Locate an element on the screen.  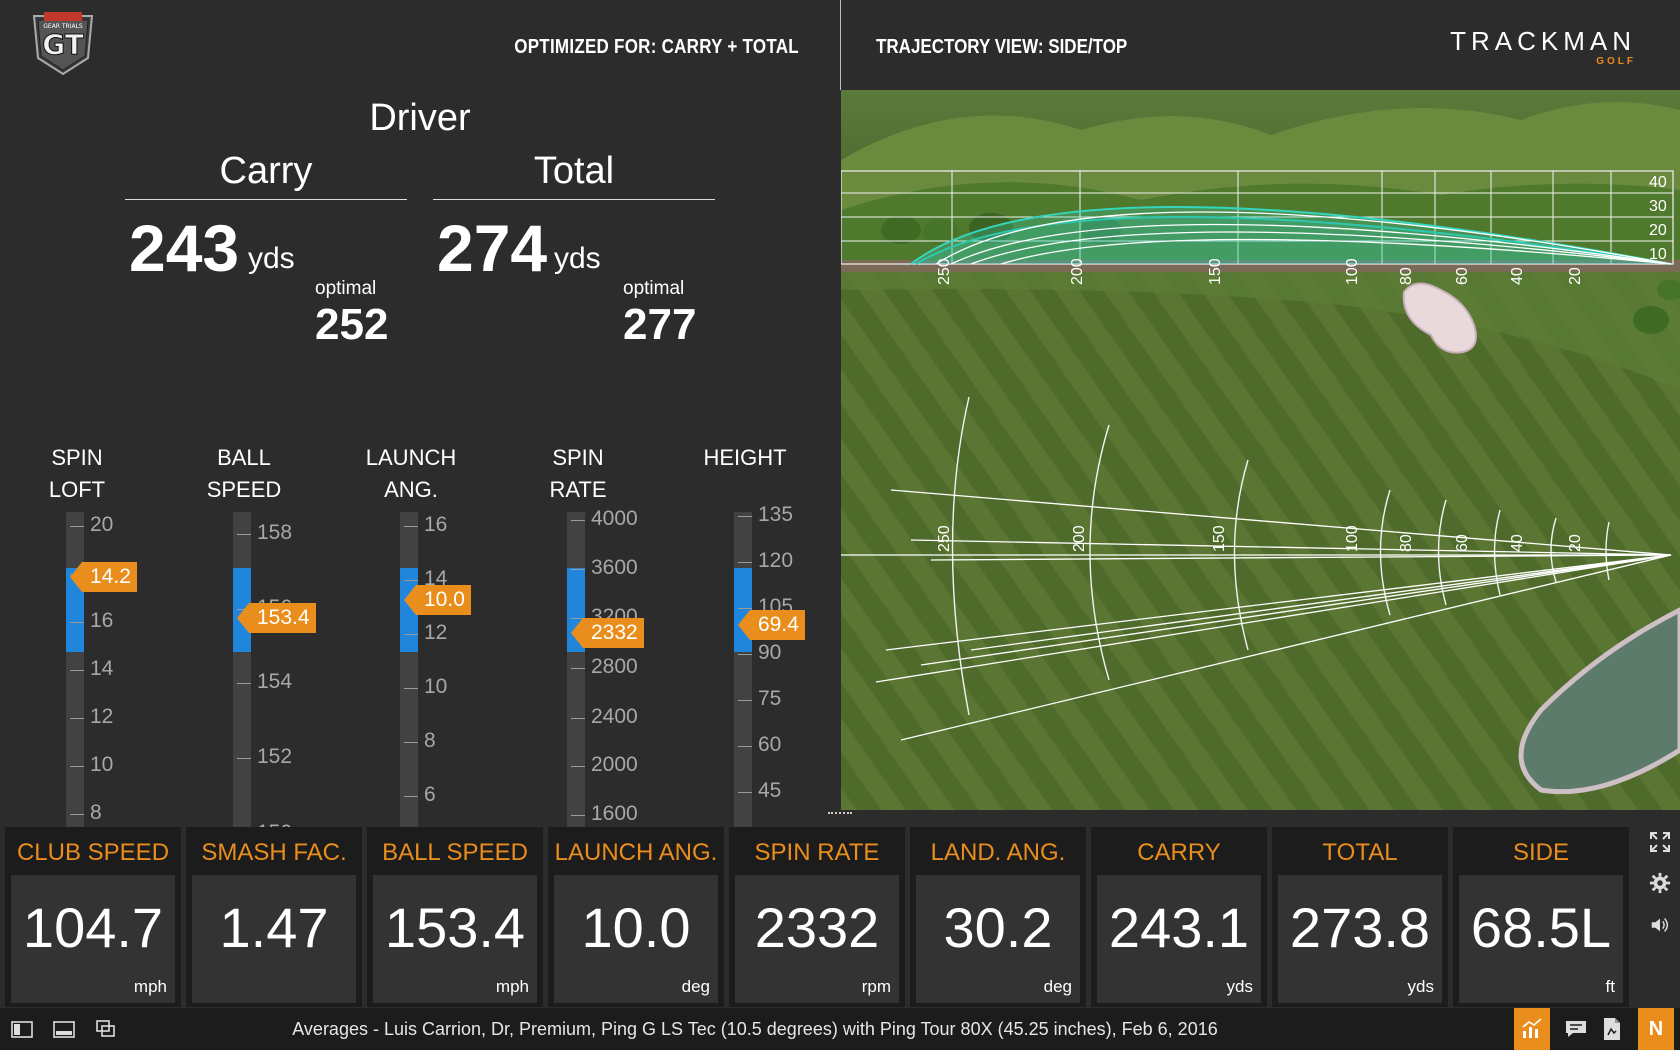
tile-unit: ft is located at coordinates (1610, 986).